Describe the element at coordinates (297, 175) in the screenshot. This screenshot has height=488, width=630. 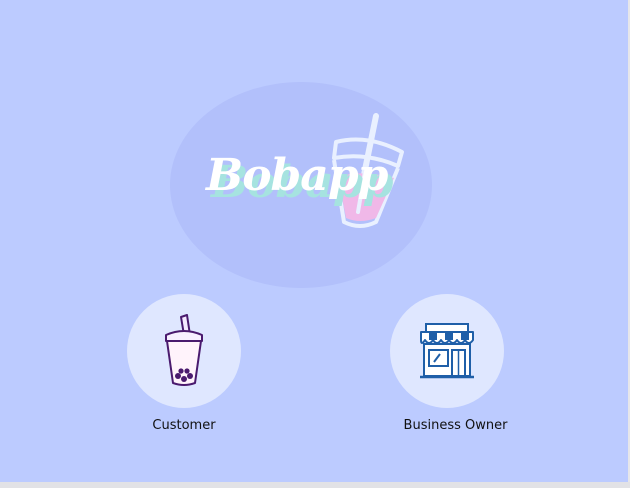
I see `logo-text: Bobapp` at that location.